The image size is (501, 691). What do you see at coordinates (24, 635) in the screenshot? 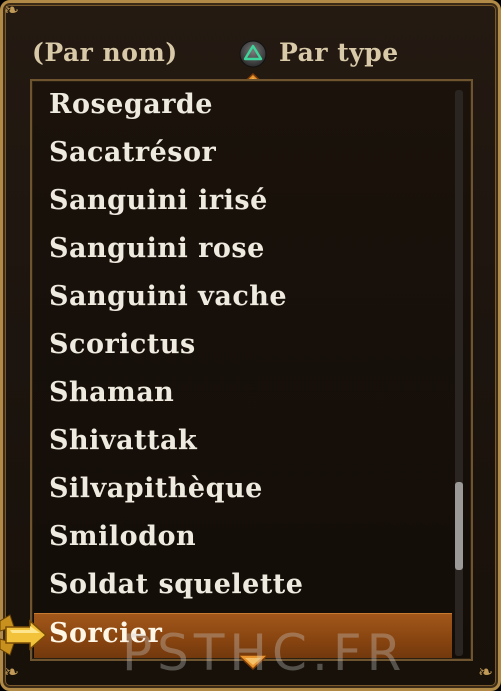
I see `selection-cursor-icon` at bounding box center [24, 635].